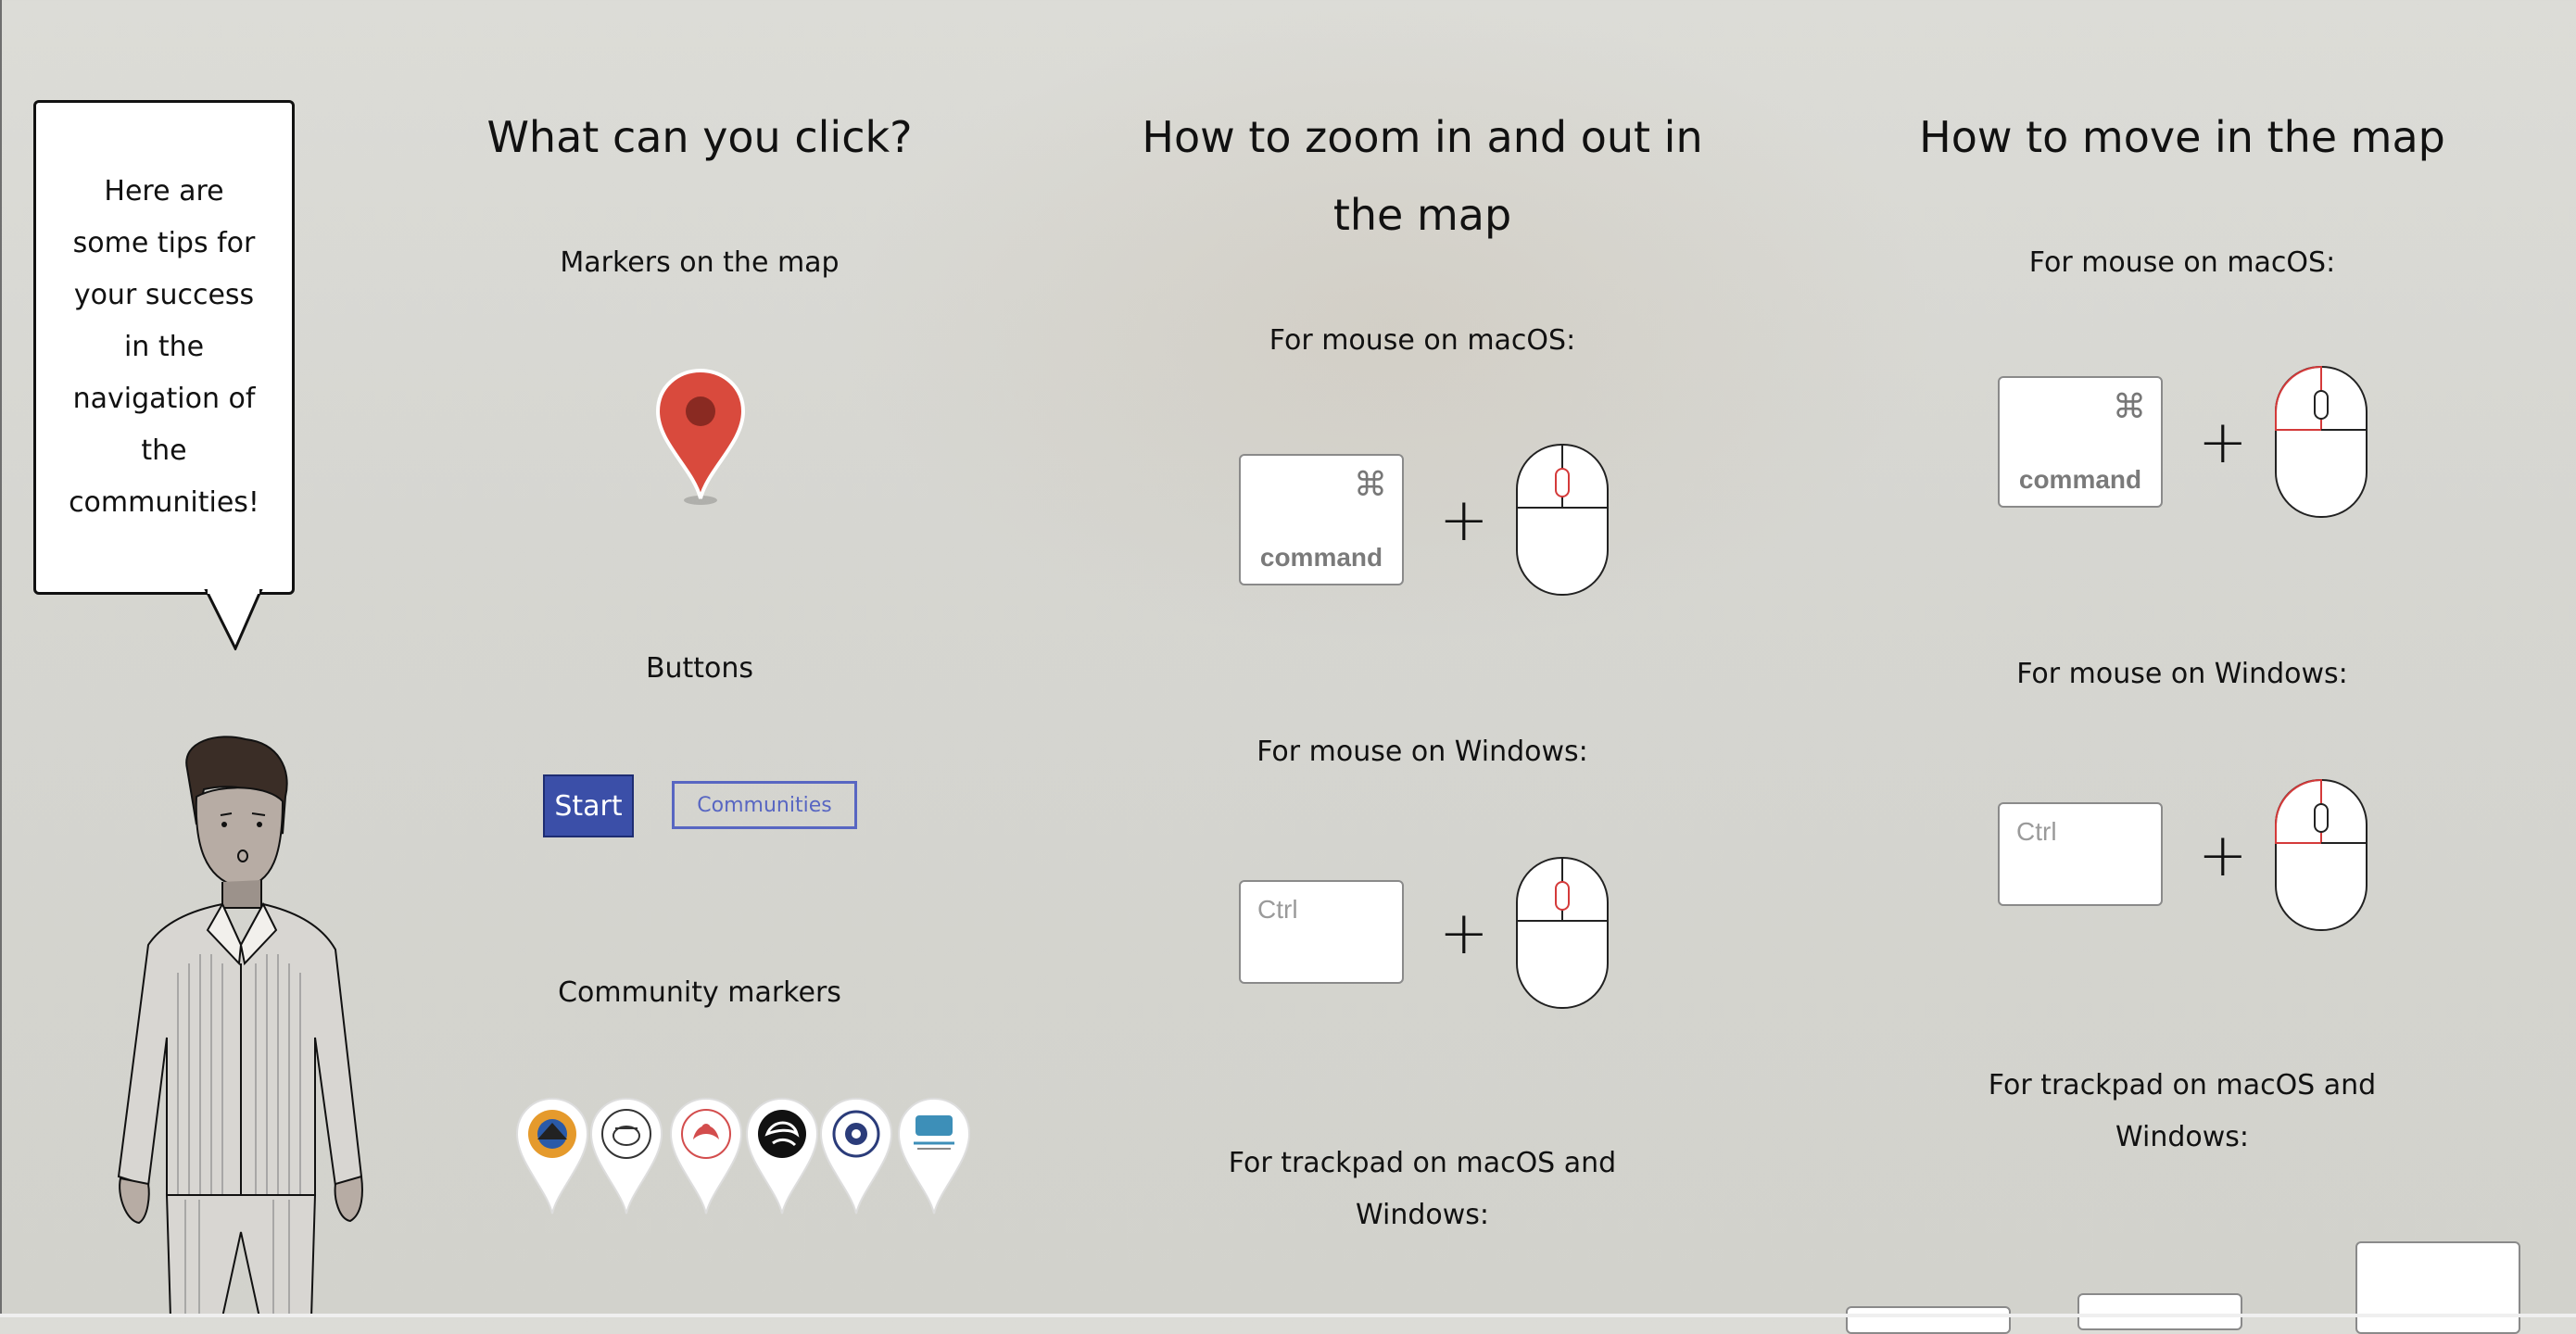  Describe the element at coordinates (934, 1156) in the screenshot. I see `community-logo-6-icon` at that location.